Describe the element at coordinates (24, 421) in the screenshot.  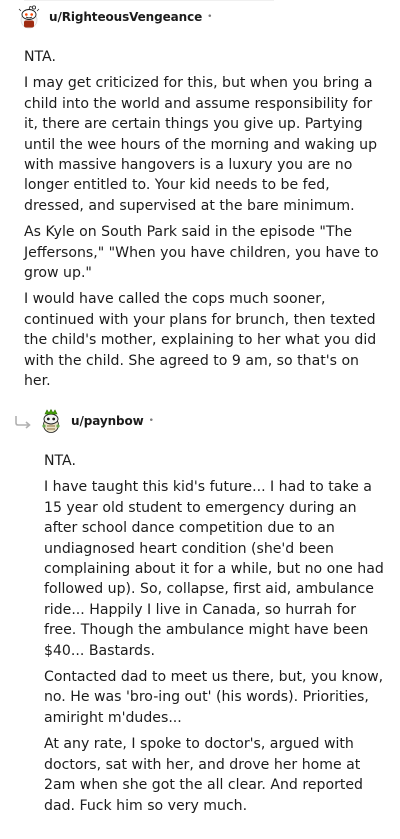
I see `reply-arrow-icon` at that location.